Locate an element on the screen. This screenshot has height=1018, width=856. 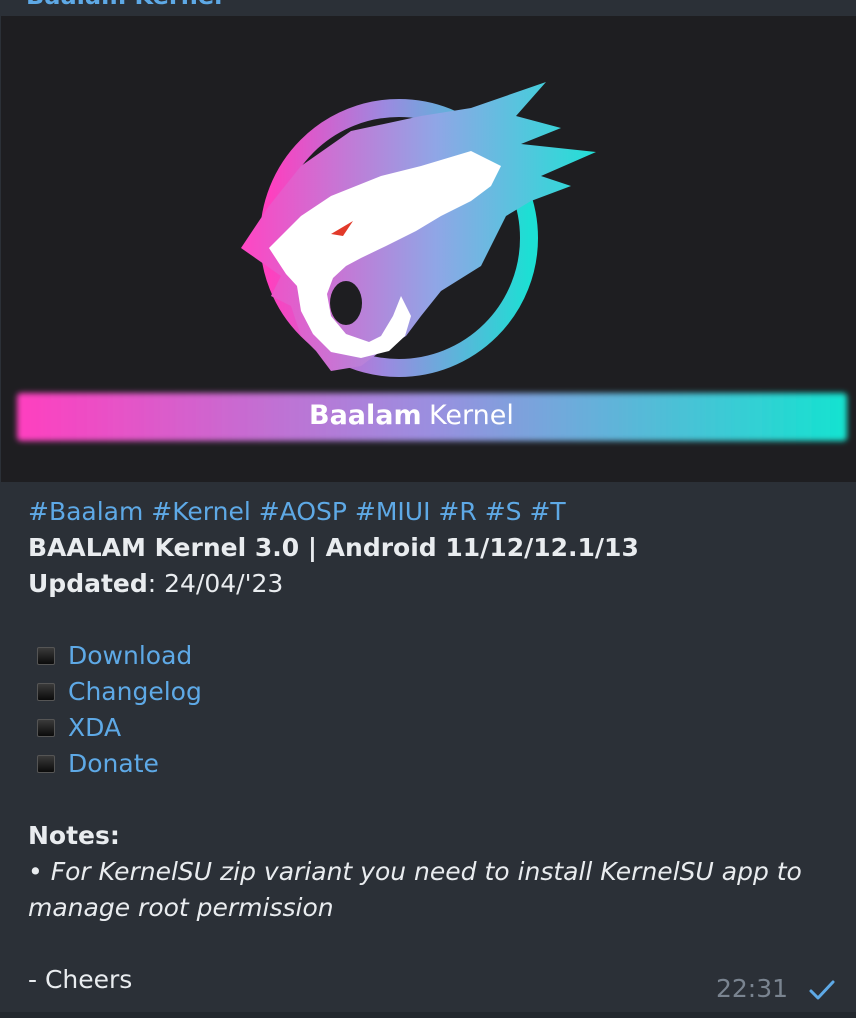
notes-label: Notes: is located at coordinates (74, 835).